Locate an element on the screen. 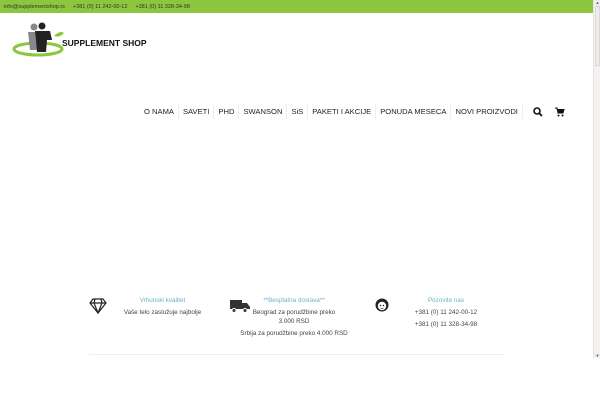 This screenshot has height=400, width=600. nav-paketi-i-akcije: PAKETI I AKCIJE is located at coordinates (342, 111).